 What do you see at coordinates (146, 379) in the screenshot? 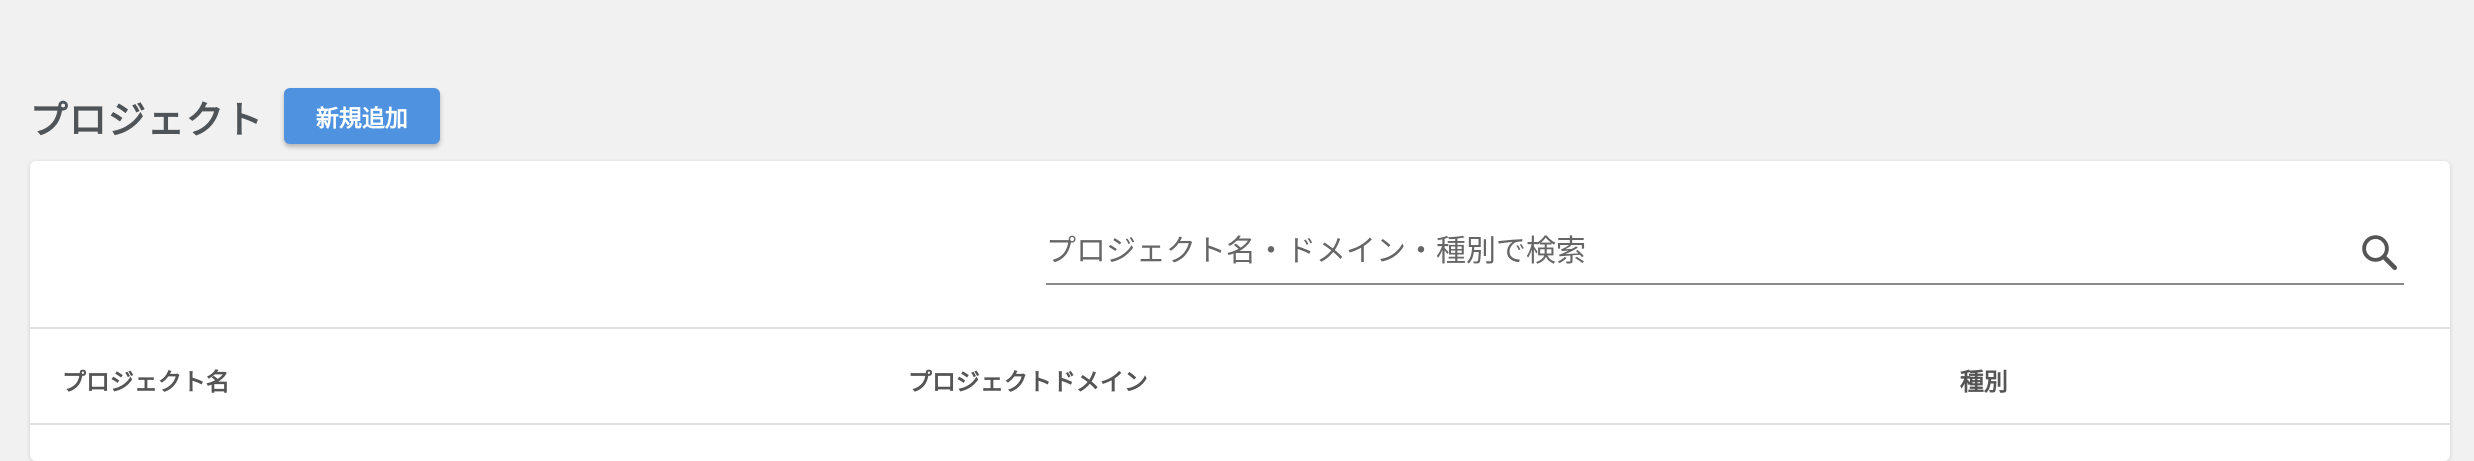
I see `column-header-project-name: プロジェクト名` at bounding box center [146, 379].